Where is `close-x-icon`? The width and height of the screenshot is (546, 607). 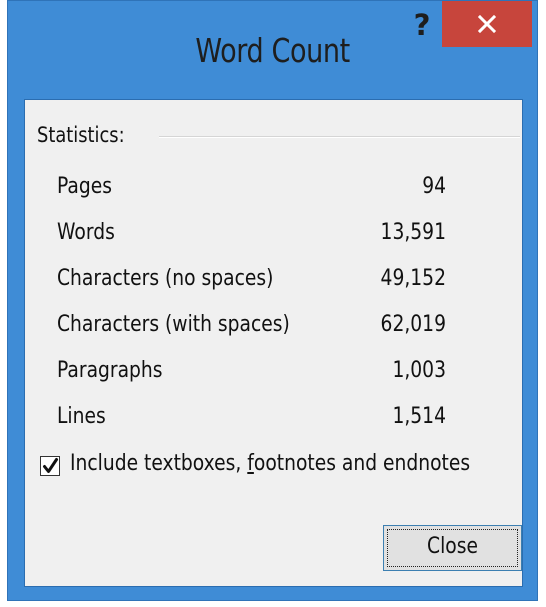
close-x-icon is located at coordinates (487, 24).